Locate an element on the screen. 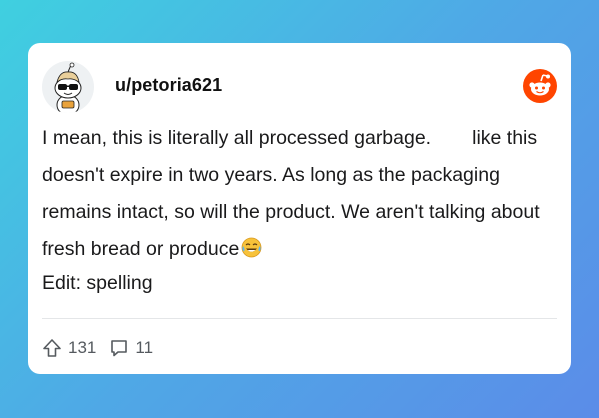  upvote-count: 131 is located at coordinates (82, 347).